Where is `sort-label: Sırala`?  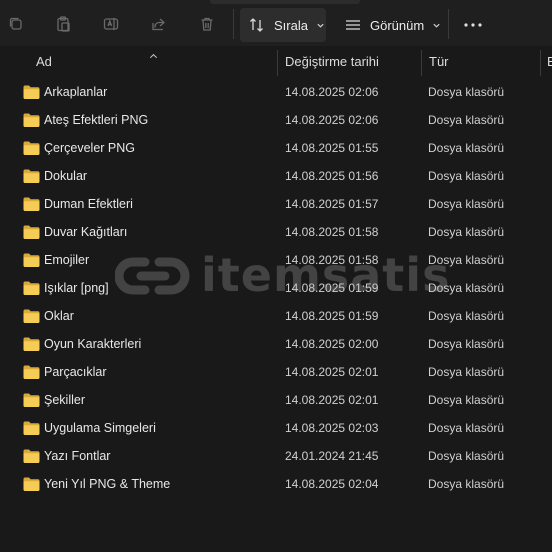
sort-label: Sırala is located at coordinates (291, 25).